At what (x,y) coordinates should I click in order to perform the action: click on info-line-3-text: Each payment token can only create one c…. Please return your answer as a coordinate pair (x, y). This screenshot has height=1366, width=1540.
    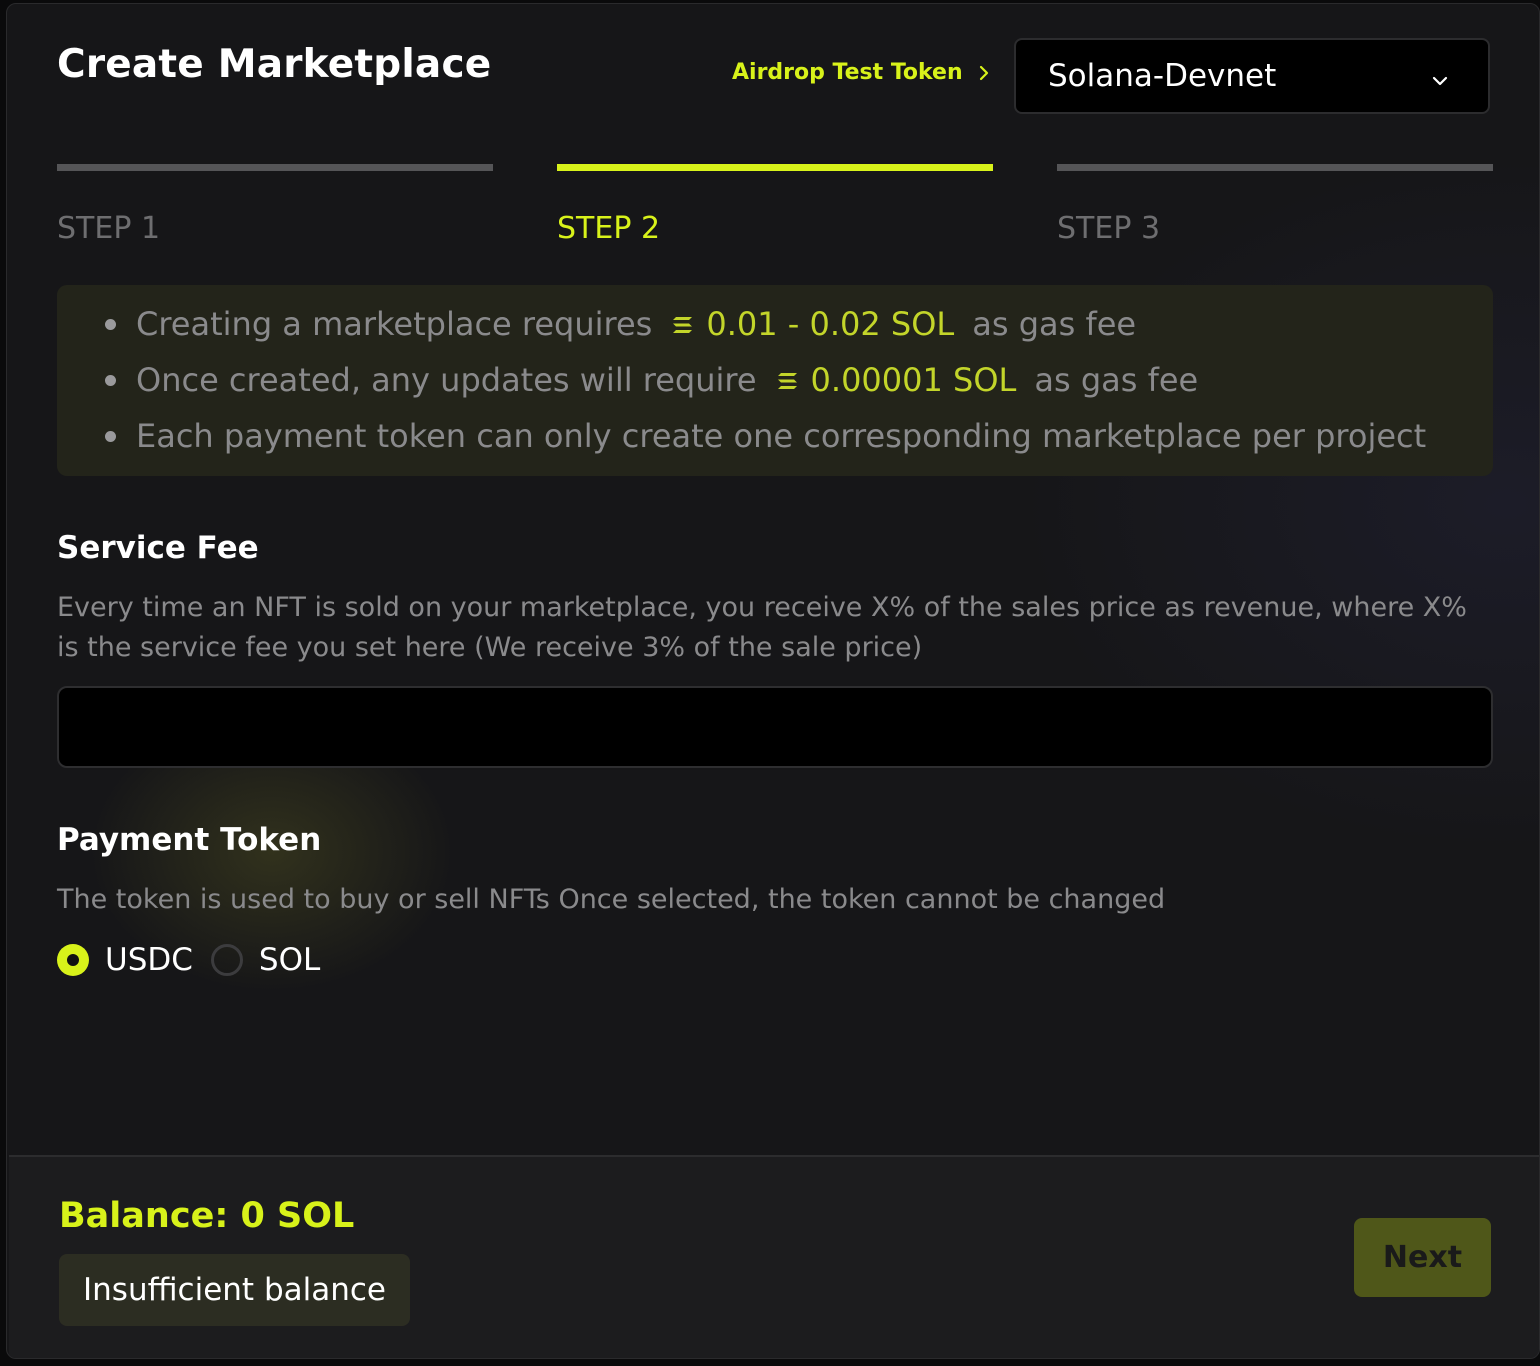
    Looking at the image, I should click on (781, 436).